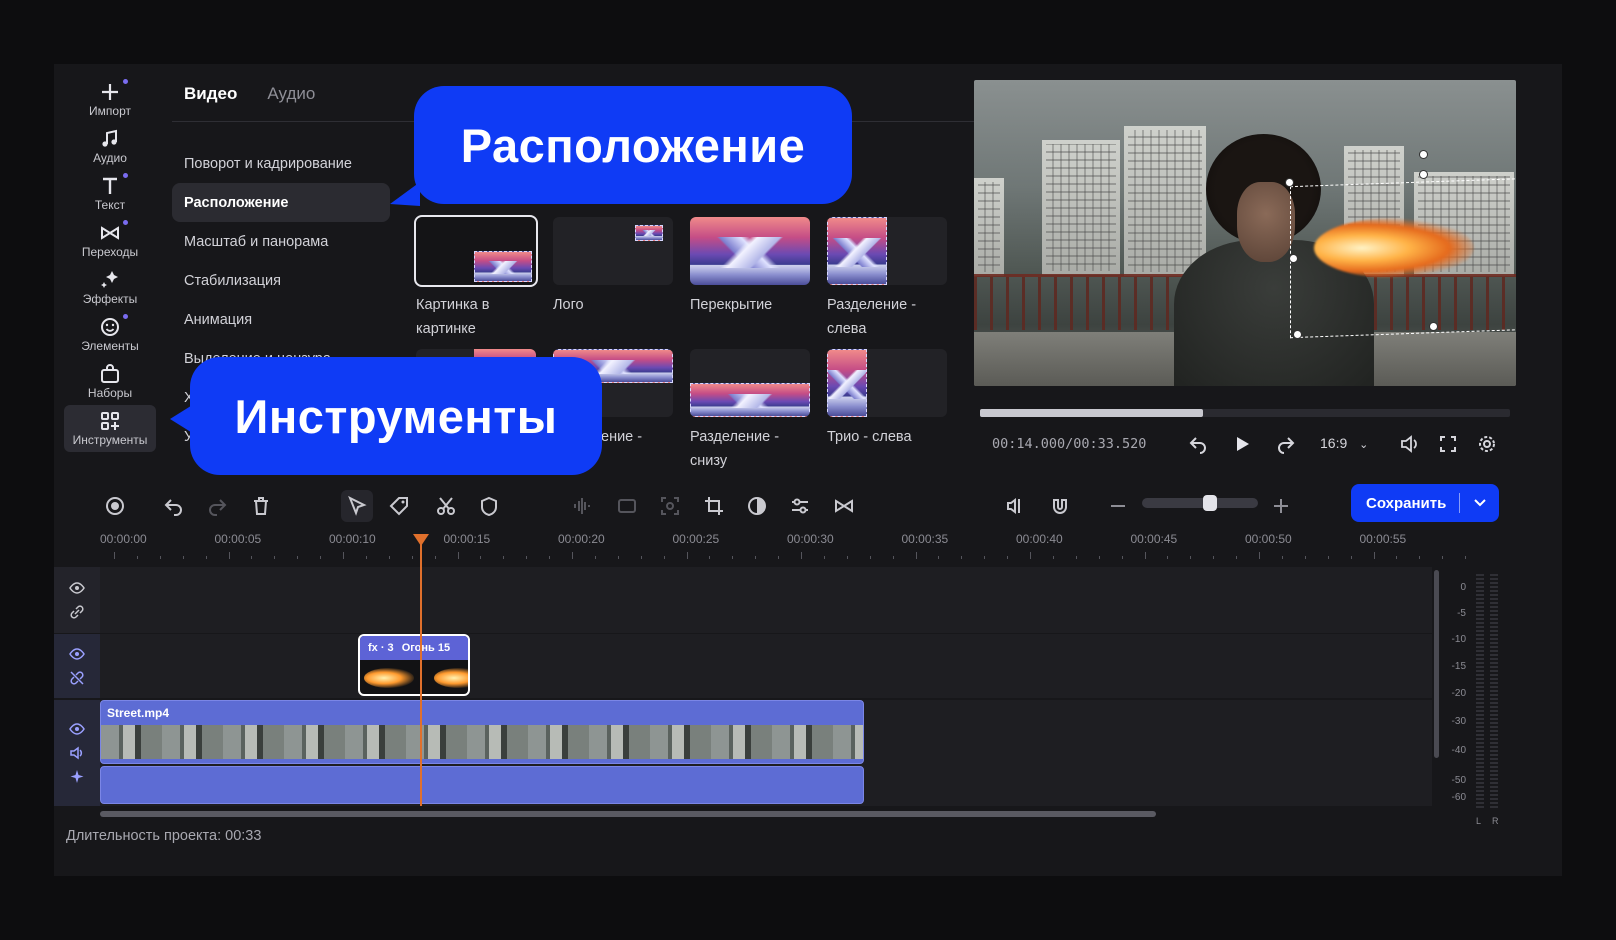  I want to click on split-audio-button, so click(1016, 506).